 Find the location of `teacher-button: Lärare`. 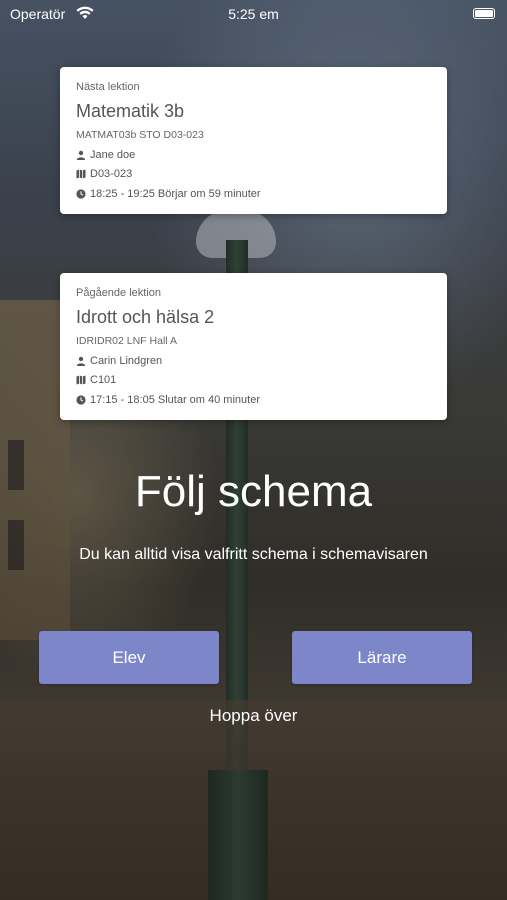

teacher-button: Lärare is located at coordinates (382, 657).